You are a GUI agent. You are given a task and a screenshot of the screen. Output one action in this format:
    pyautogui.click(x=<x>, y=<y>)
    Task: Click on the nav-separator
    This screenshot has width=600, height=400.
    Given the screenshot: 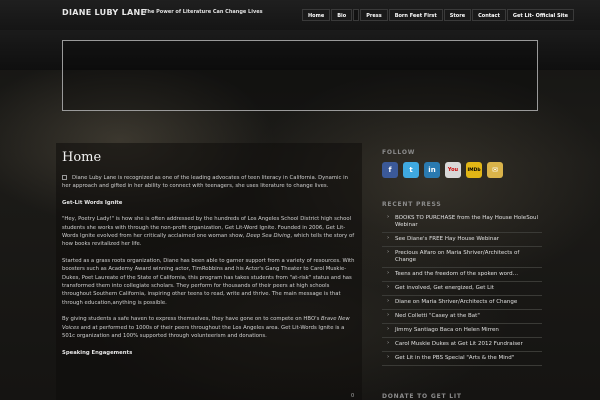 What is the action you would take?
    pyautogui.click(x=356, y=15)
    